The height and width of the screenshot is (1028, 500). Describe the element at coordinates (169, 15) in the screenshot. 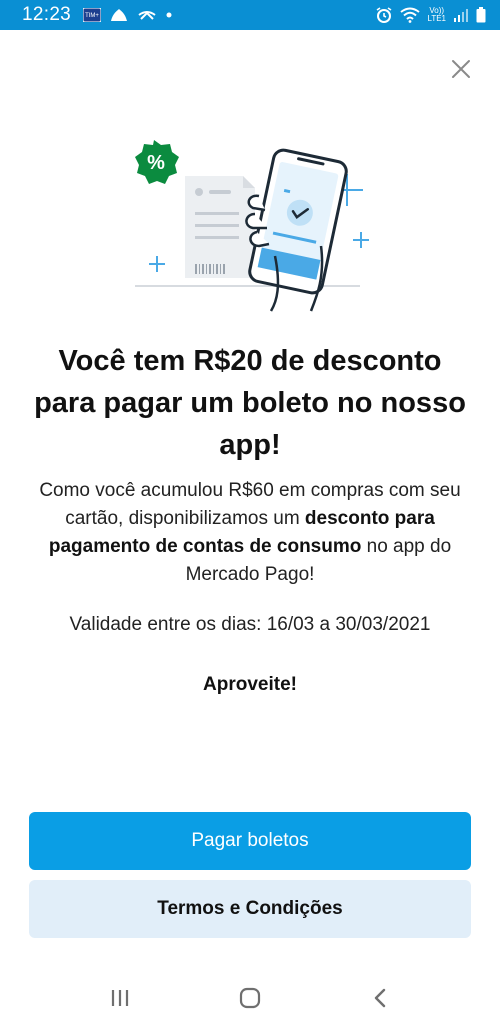

I see `dot-icon` at that location.